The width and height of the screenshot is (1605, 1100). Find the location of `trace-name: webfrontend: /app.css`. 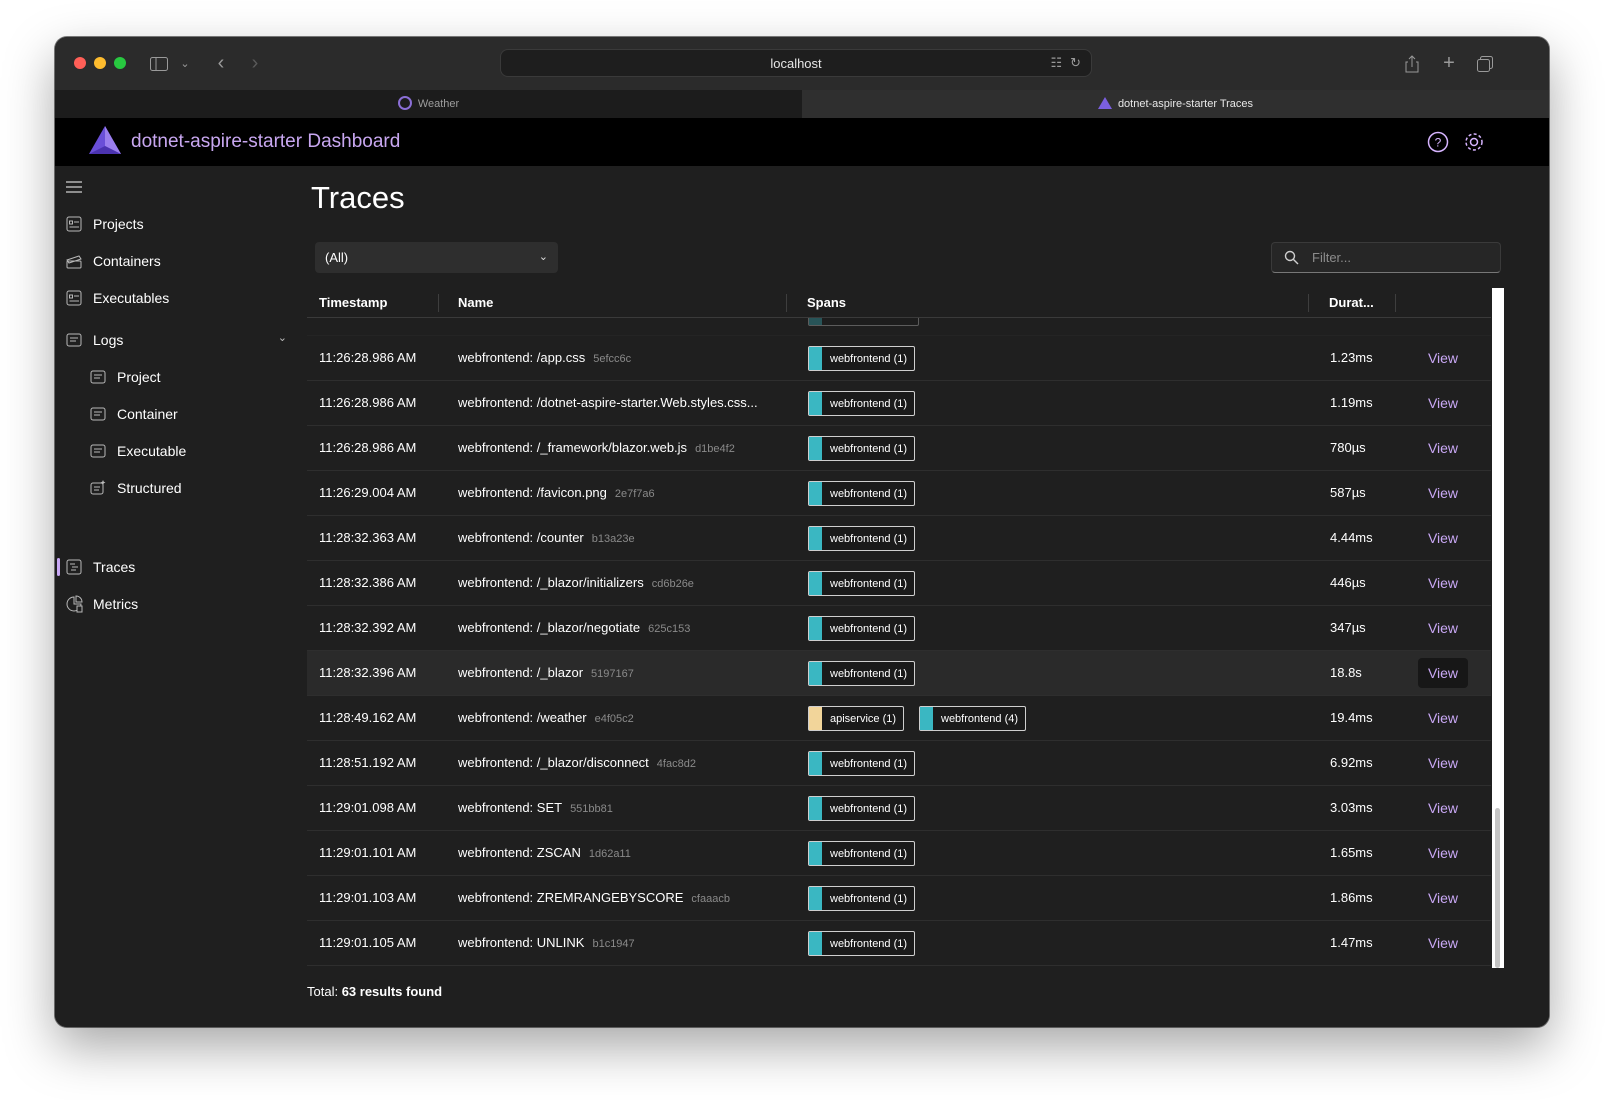

trace-name: webfrontend: /app.css is located at coordinates (522, 357).